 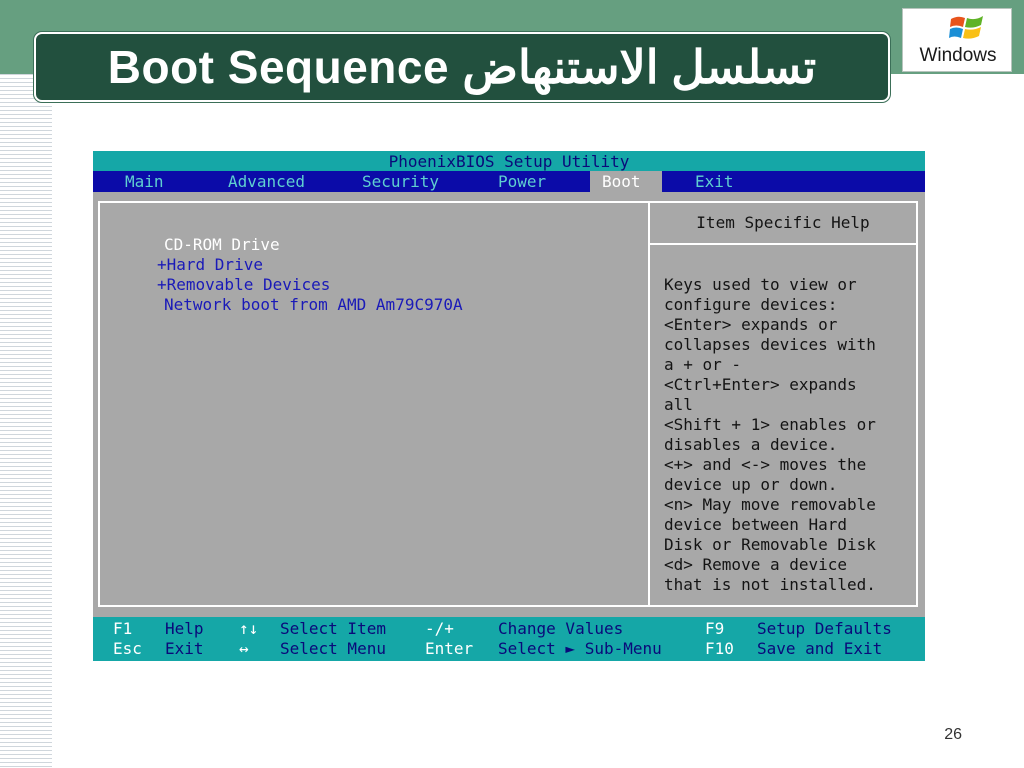 I want to click on help-line: all, so click(x=678, y=404).